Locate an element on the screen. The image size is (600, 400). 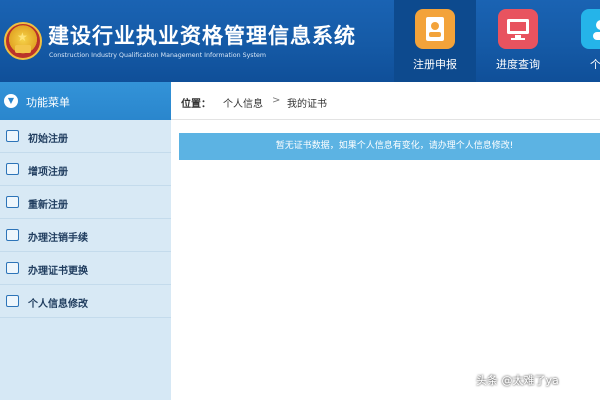
sidebar-item-personal-info-edit: 个人信息修改 is located at coordinates (85, 301).